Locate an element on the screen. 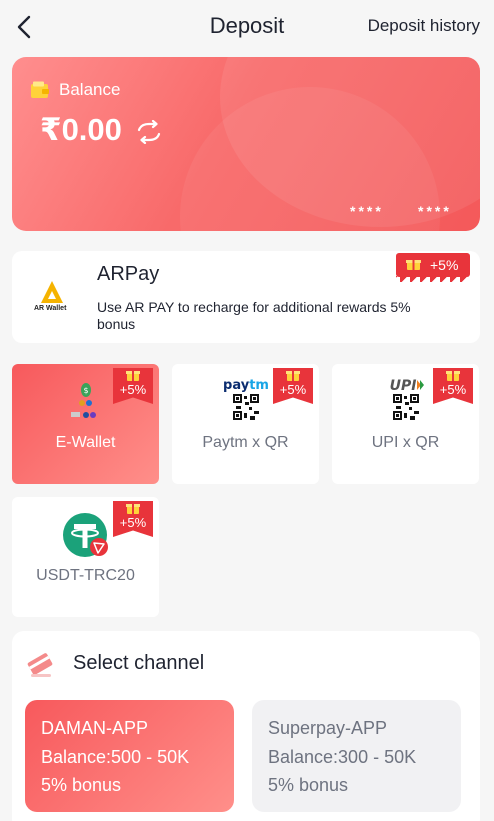  paytm-qr-icon: paytm is located at coordinates (246, 399).